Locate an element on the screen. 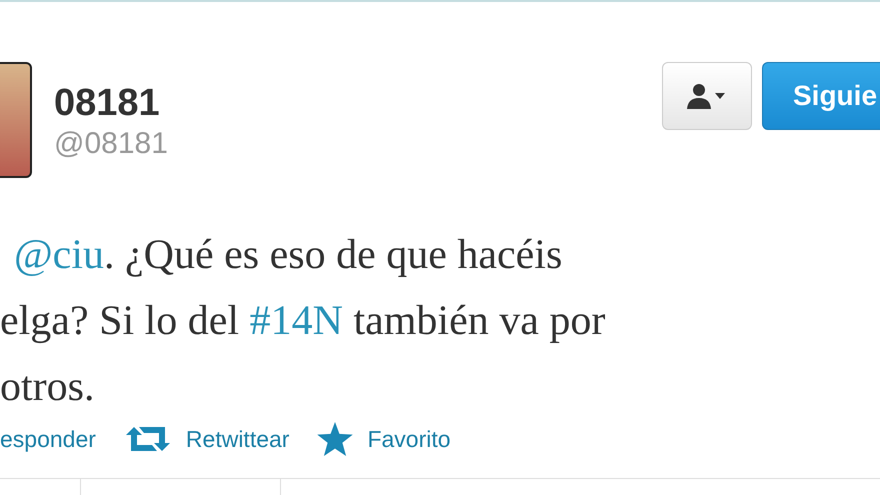 The image size is (880, 495). follow-button: Siguie is located at coordinates (821, 96).